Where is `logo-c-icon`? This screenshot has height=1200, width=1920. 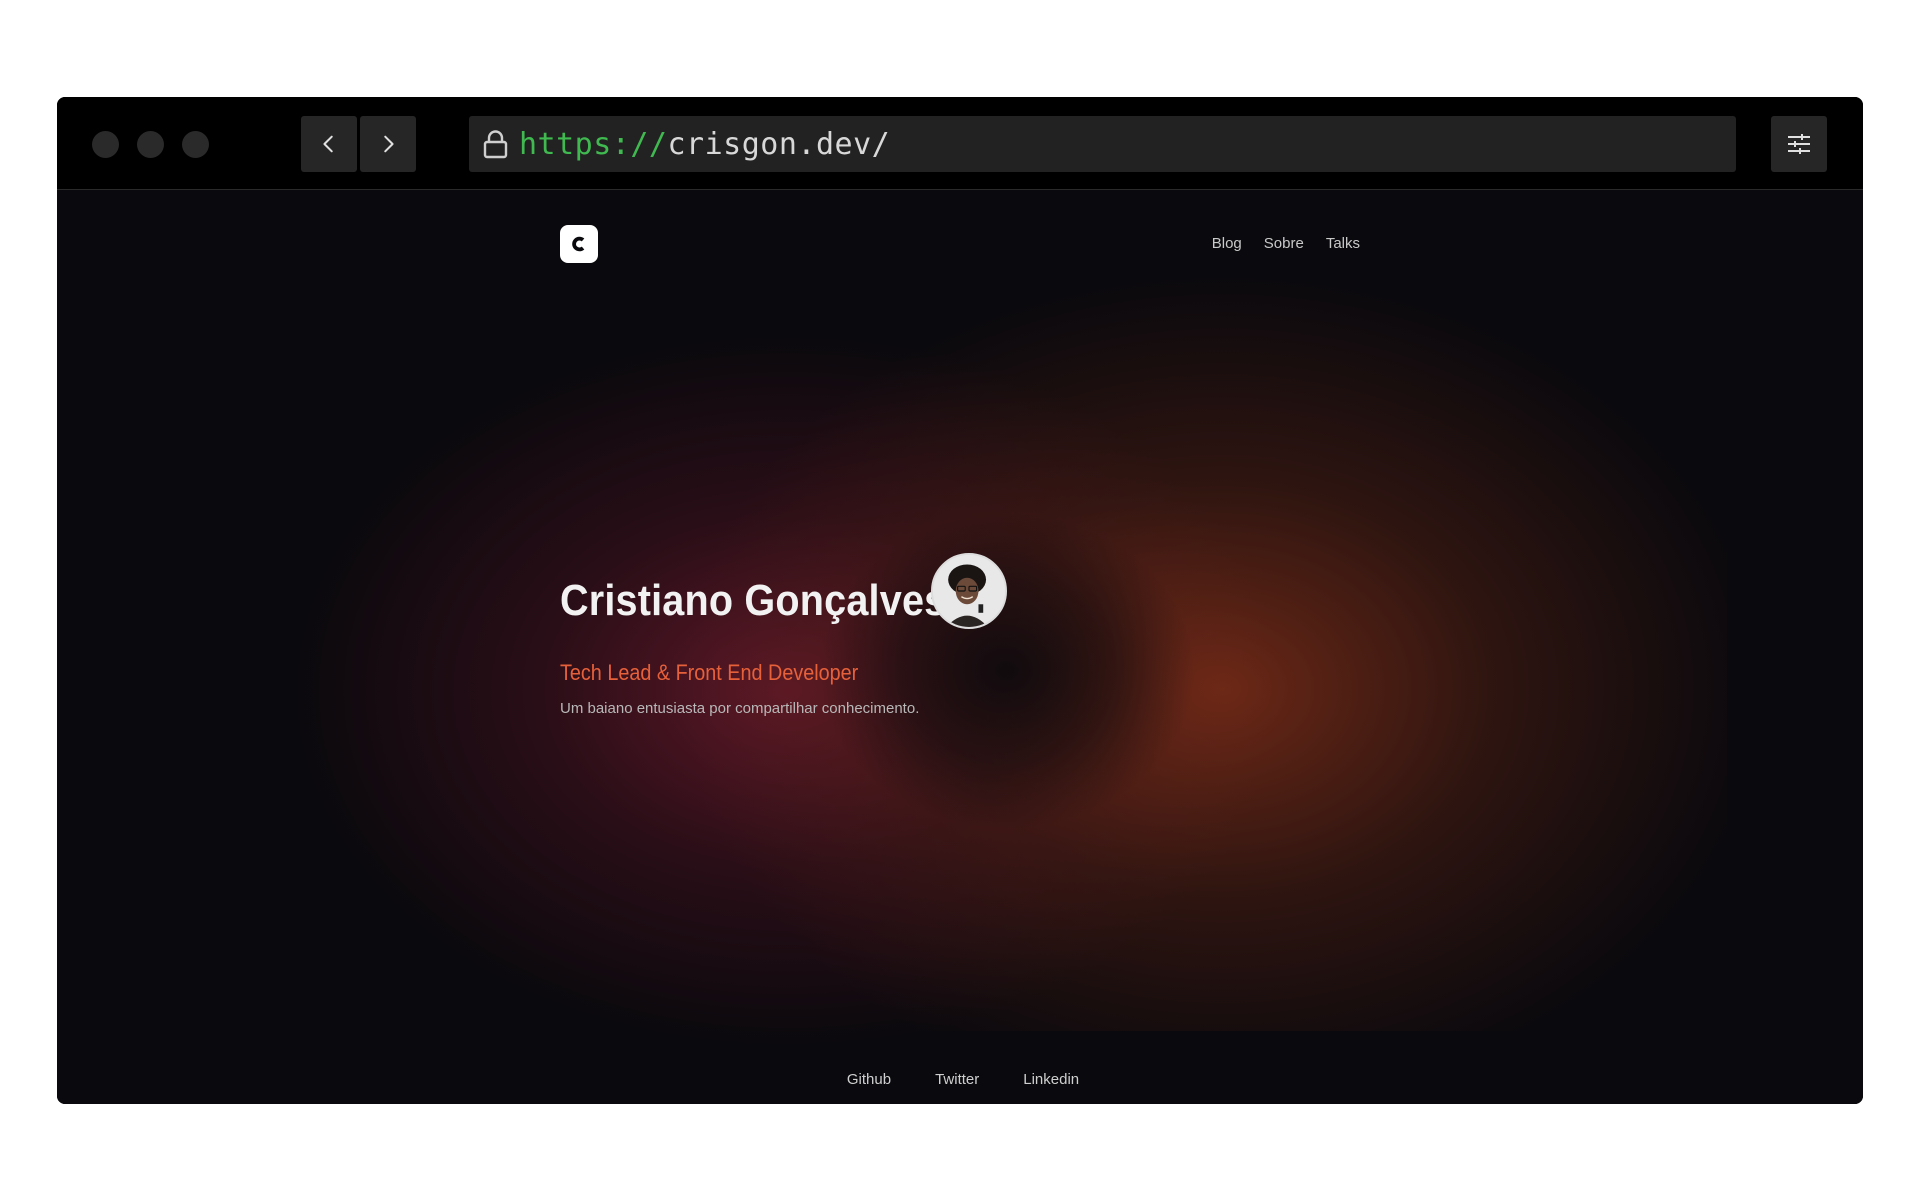
logo-c-icon is located at coordinates (578, 244).